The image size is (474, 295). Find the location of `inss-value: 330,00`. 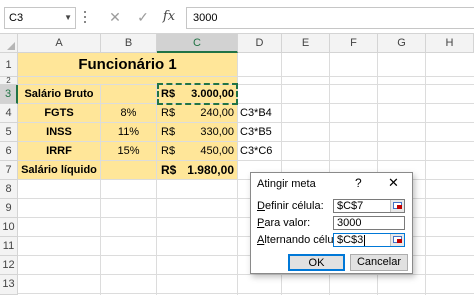

inss-value: 330,00 is located at coordinates (217, 132).